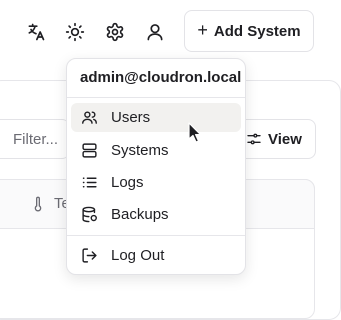 The image size is (341, 320). I want to click on server-icon, so click(89, 151).